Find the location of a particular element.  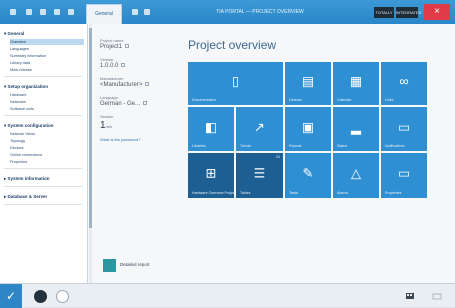

overview-tile: ☰ Tables 24 is located at coordinates (259, 175).